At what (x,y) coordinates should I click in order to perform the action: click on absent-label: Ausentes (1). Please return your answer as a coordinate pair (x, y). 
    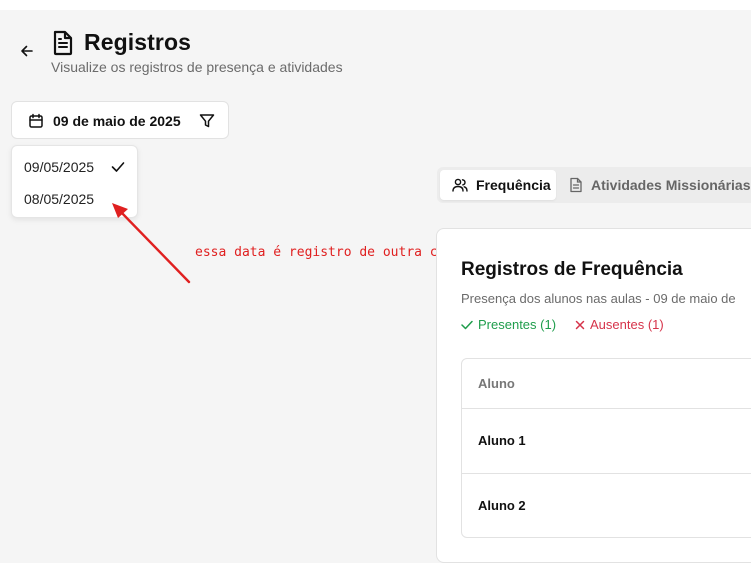
    Looking at the image, I should click on (627, 324).